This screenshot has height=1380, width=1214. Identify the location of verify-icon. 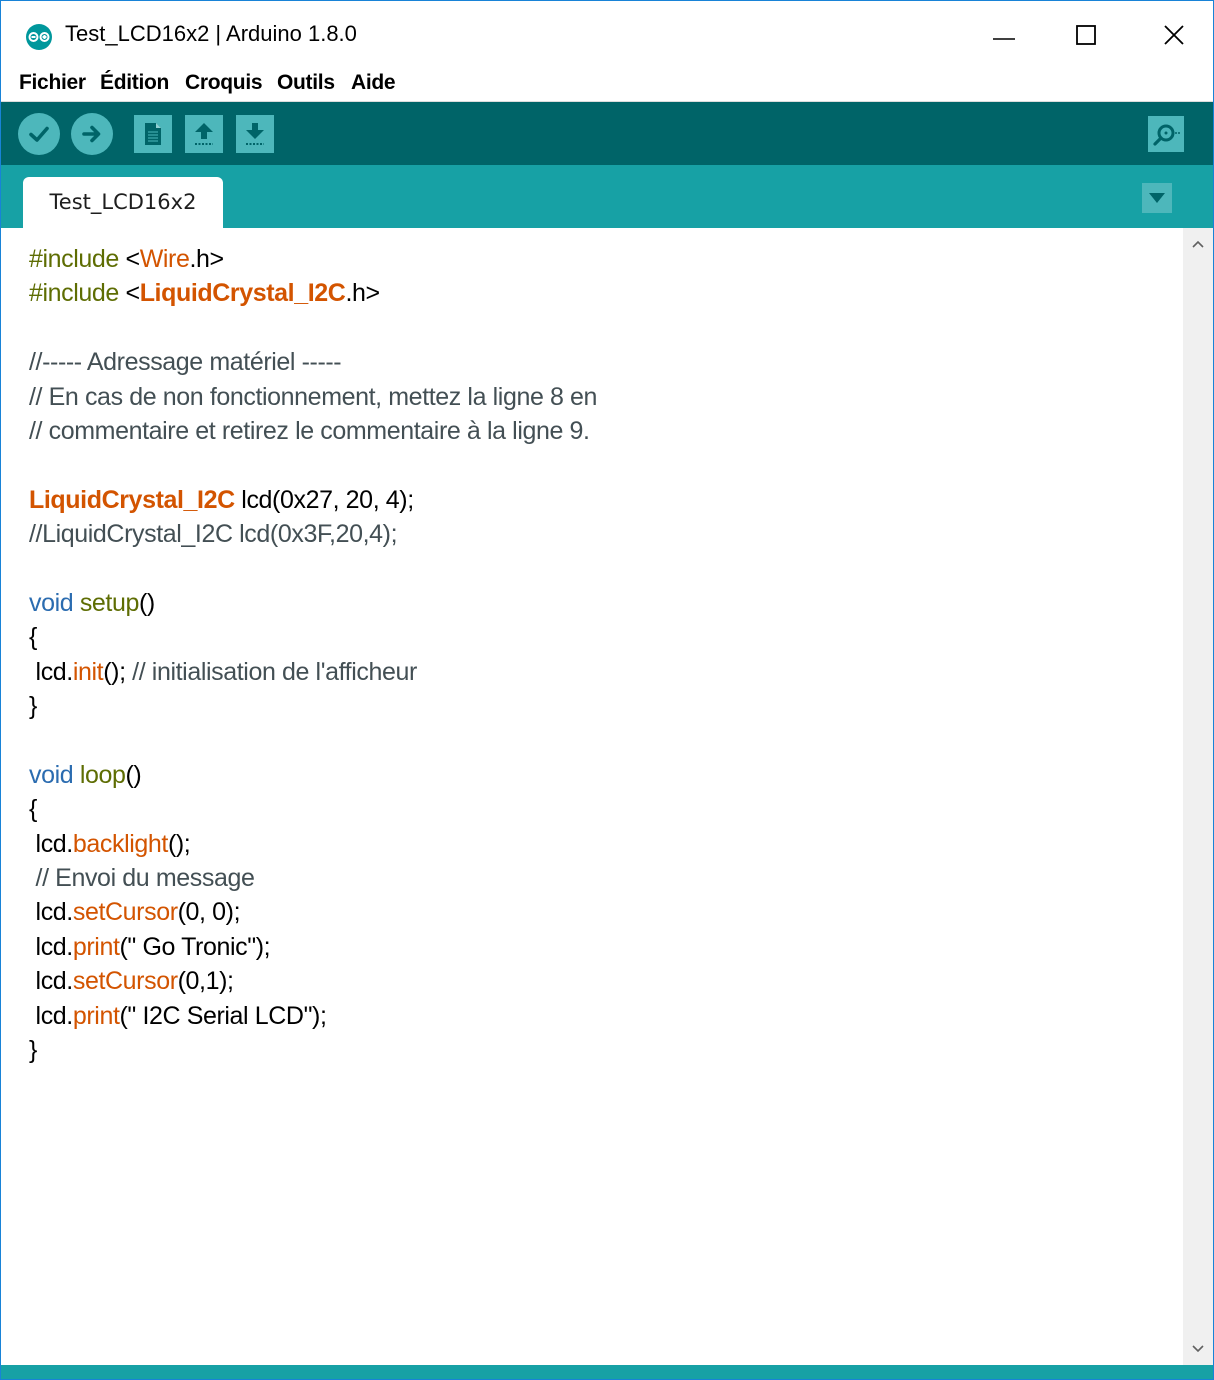
(39, 134).